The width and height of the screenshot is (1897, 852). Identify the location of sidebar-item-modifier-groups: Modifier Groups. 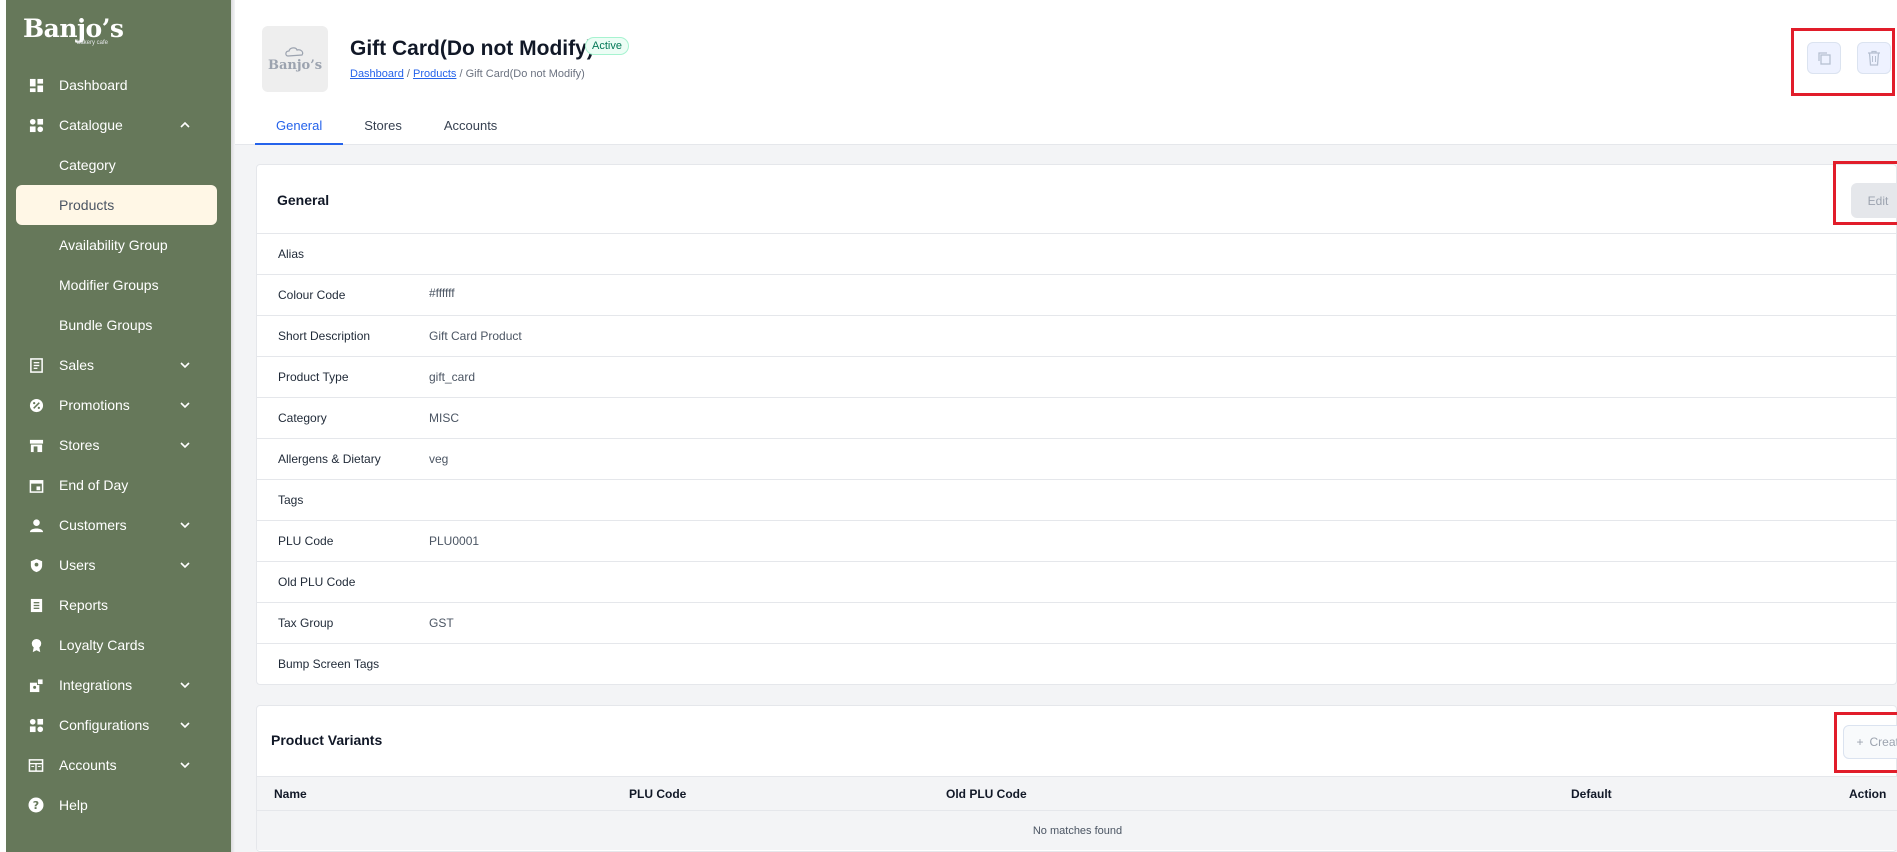
(118, 285).